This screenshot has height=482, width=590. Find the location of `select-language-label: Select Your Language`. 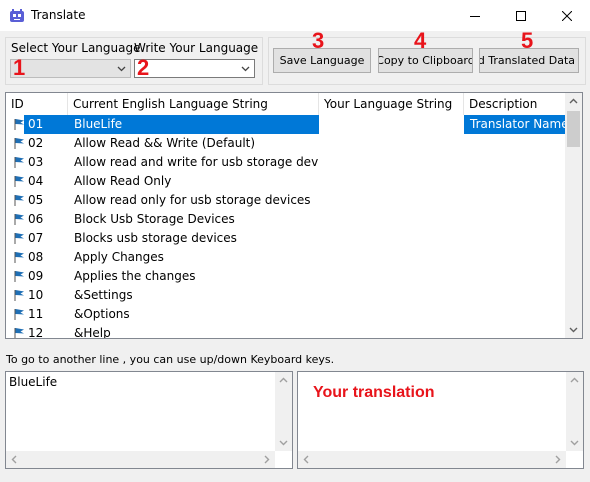

select-language-label: Select Your Language is located at coordinates (76, 48).